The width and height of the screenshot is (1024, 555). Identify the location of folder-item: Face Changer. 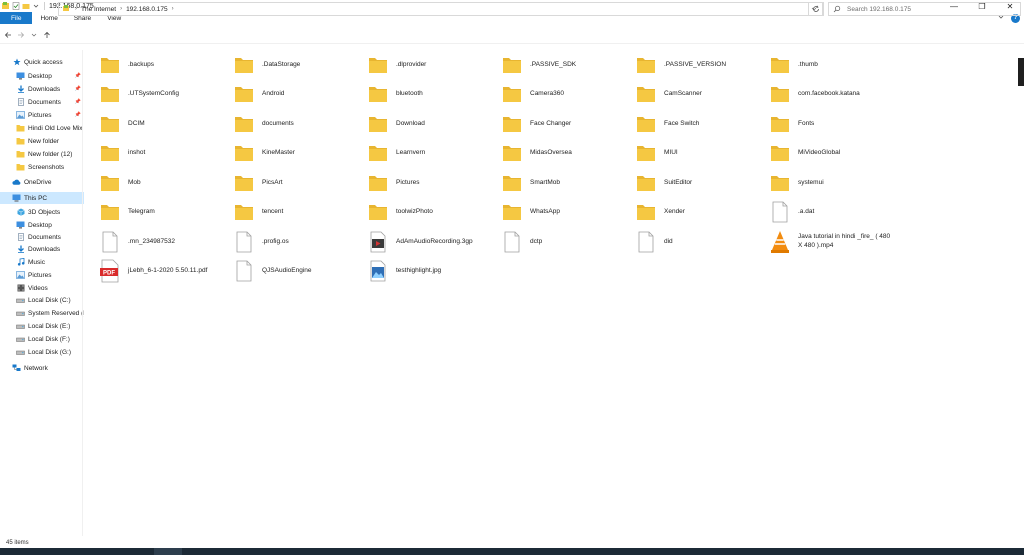
(567, 125).